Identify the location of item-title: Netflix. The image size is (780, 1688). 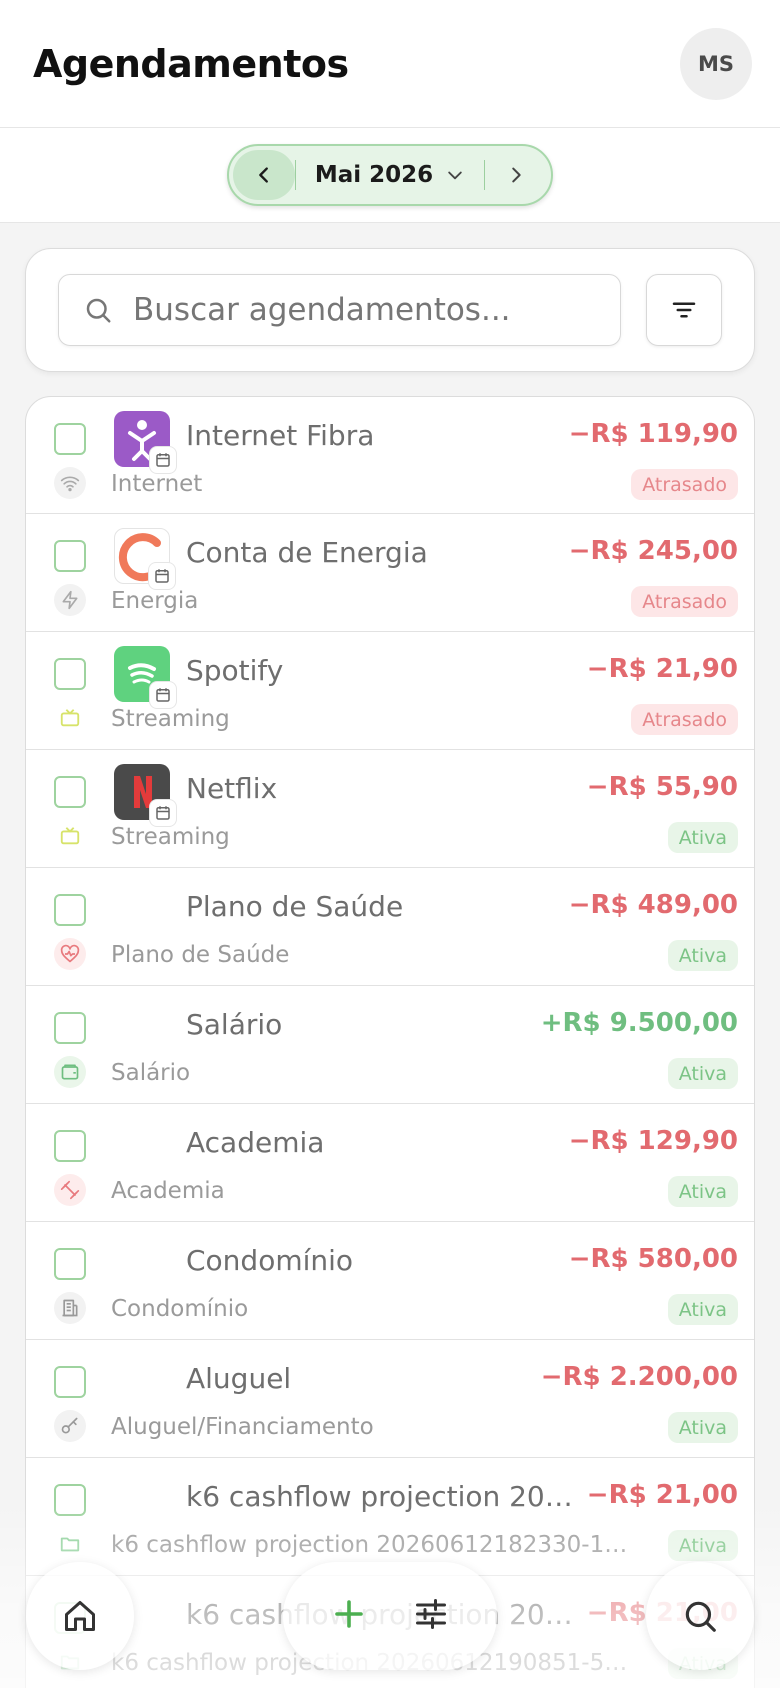
(232, 788).